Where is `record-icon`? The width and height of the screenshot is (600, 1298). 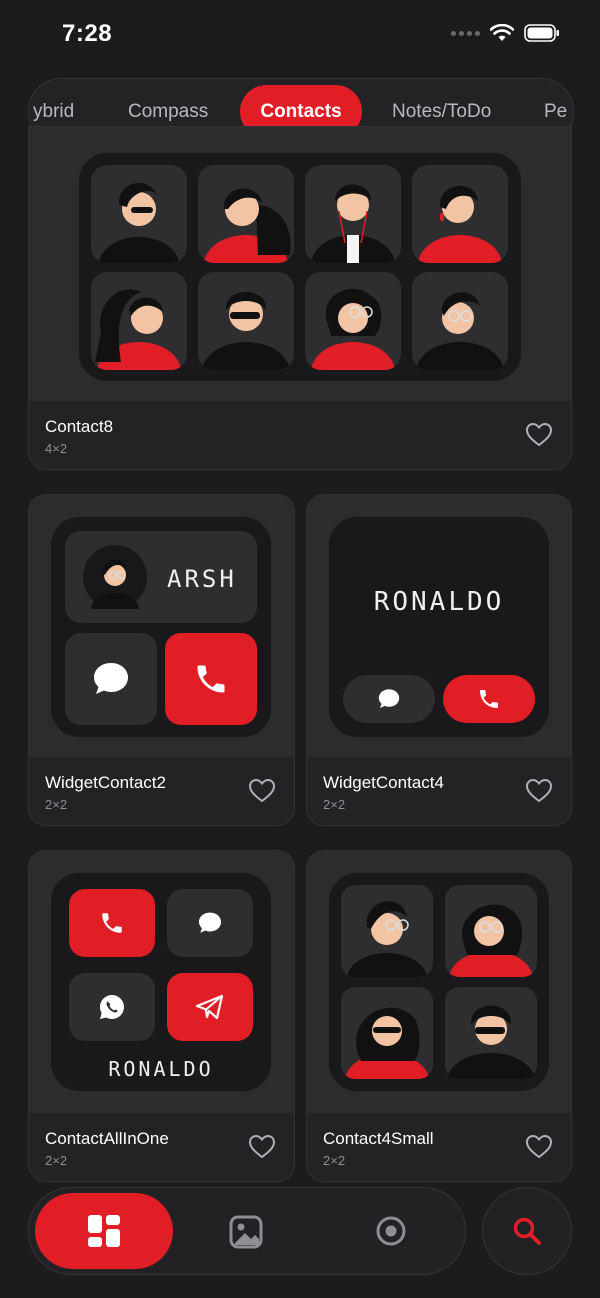
record-icon is located at coordinates (391, 1231).